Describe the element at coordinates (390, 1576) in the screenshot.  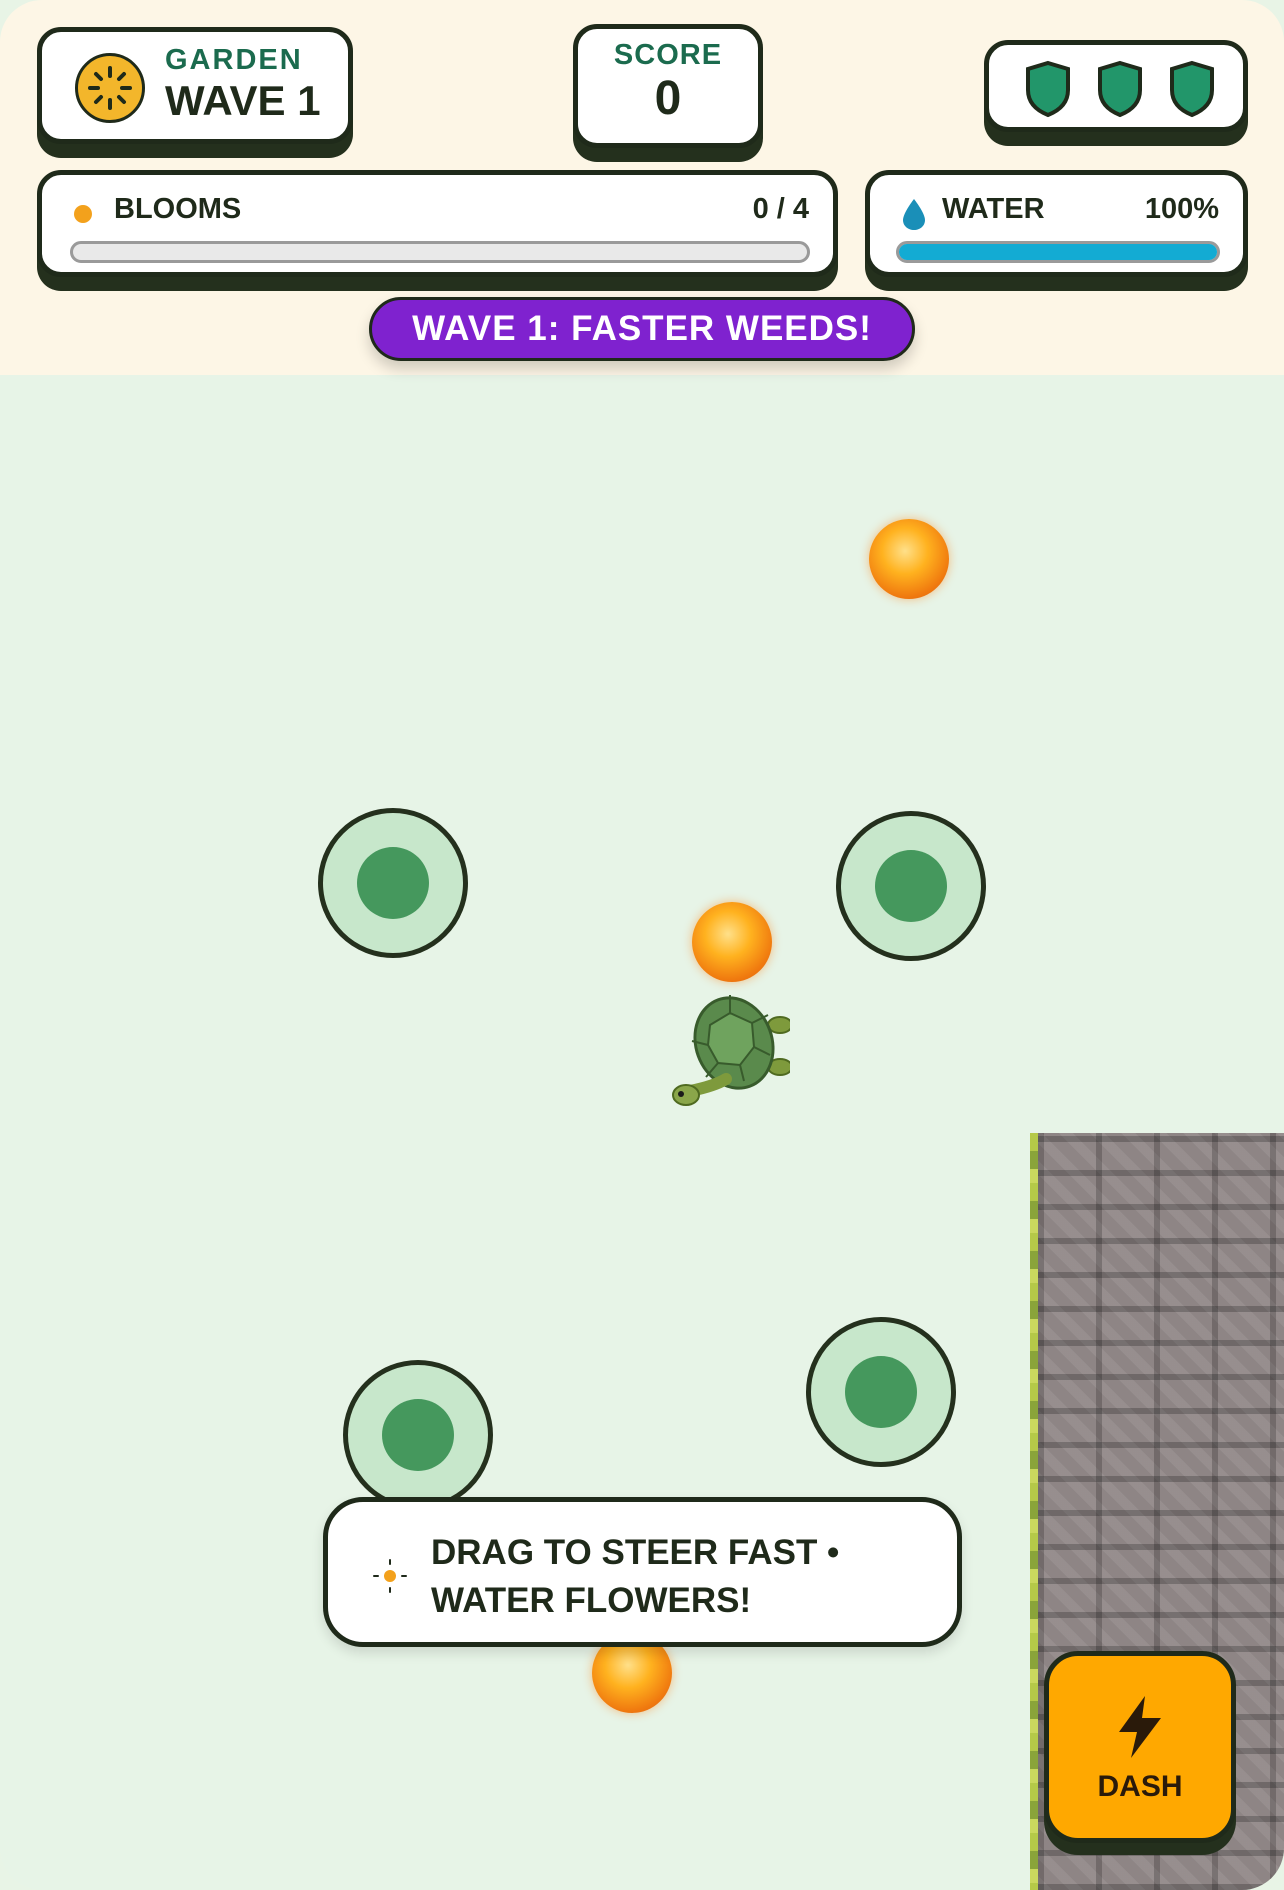
I see `sun-sparkle-icon` at that location.